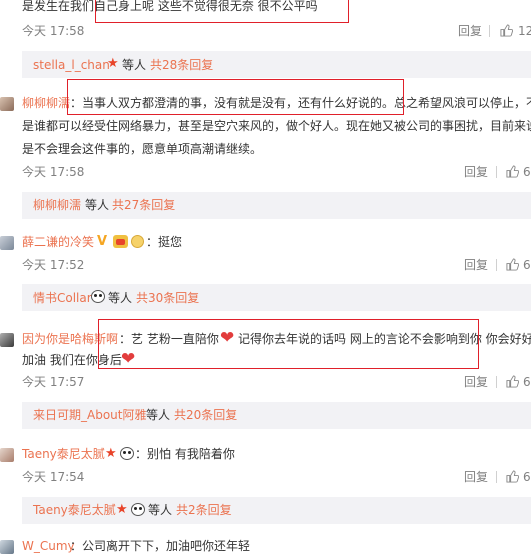 Image resolution: width=531 pixels, height=554 pixels. Describe the element at coordinates (53, 265) in the screenshot. I see `comment-time: 今天 17:52` at that location.